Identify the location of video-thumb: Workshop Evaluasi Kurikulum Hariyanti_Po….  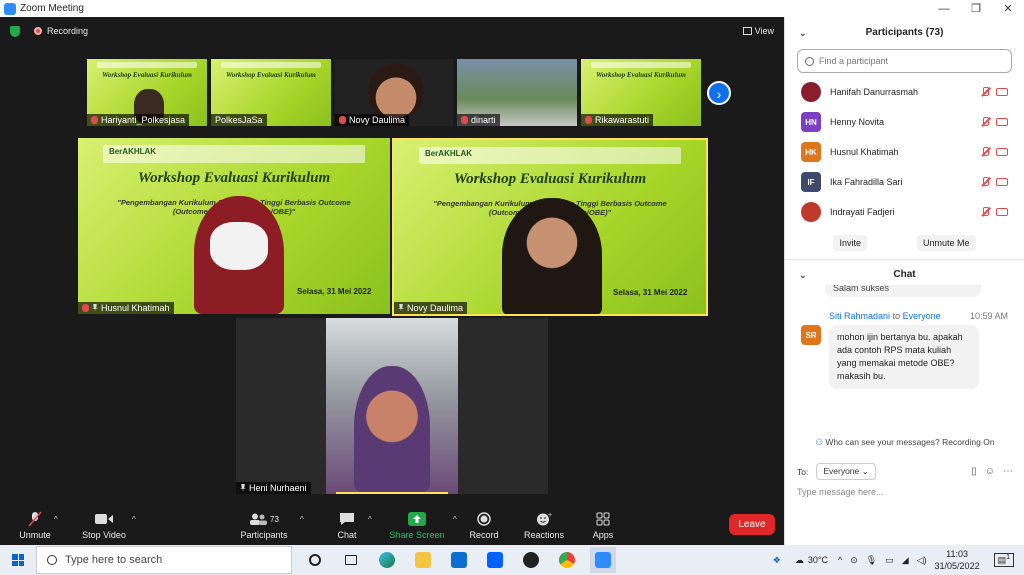
(147, 92).